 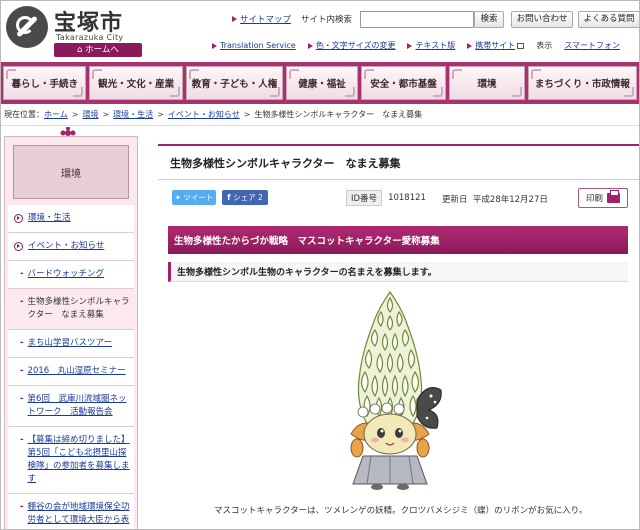 I want to click on nav-item-living: 暮らし・手続き, so click(x=45, y=83).